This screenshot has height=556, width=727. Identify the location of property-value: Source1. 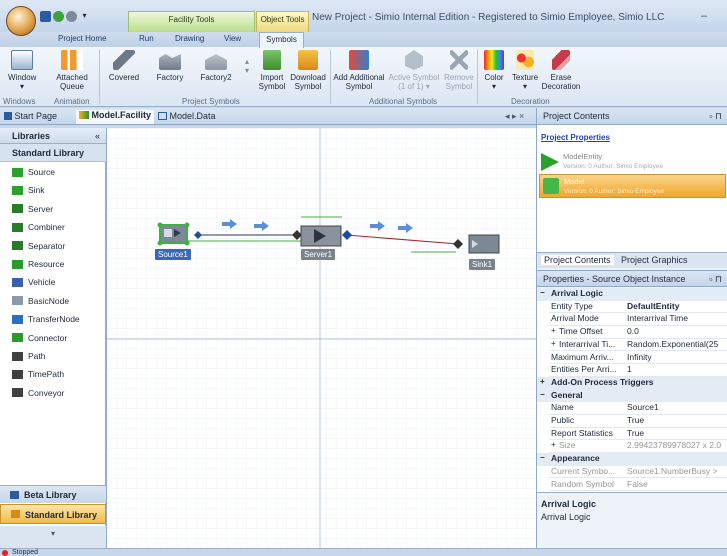
(643, 407).